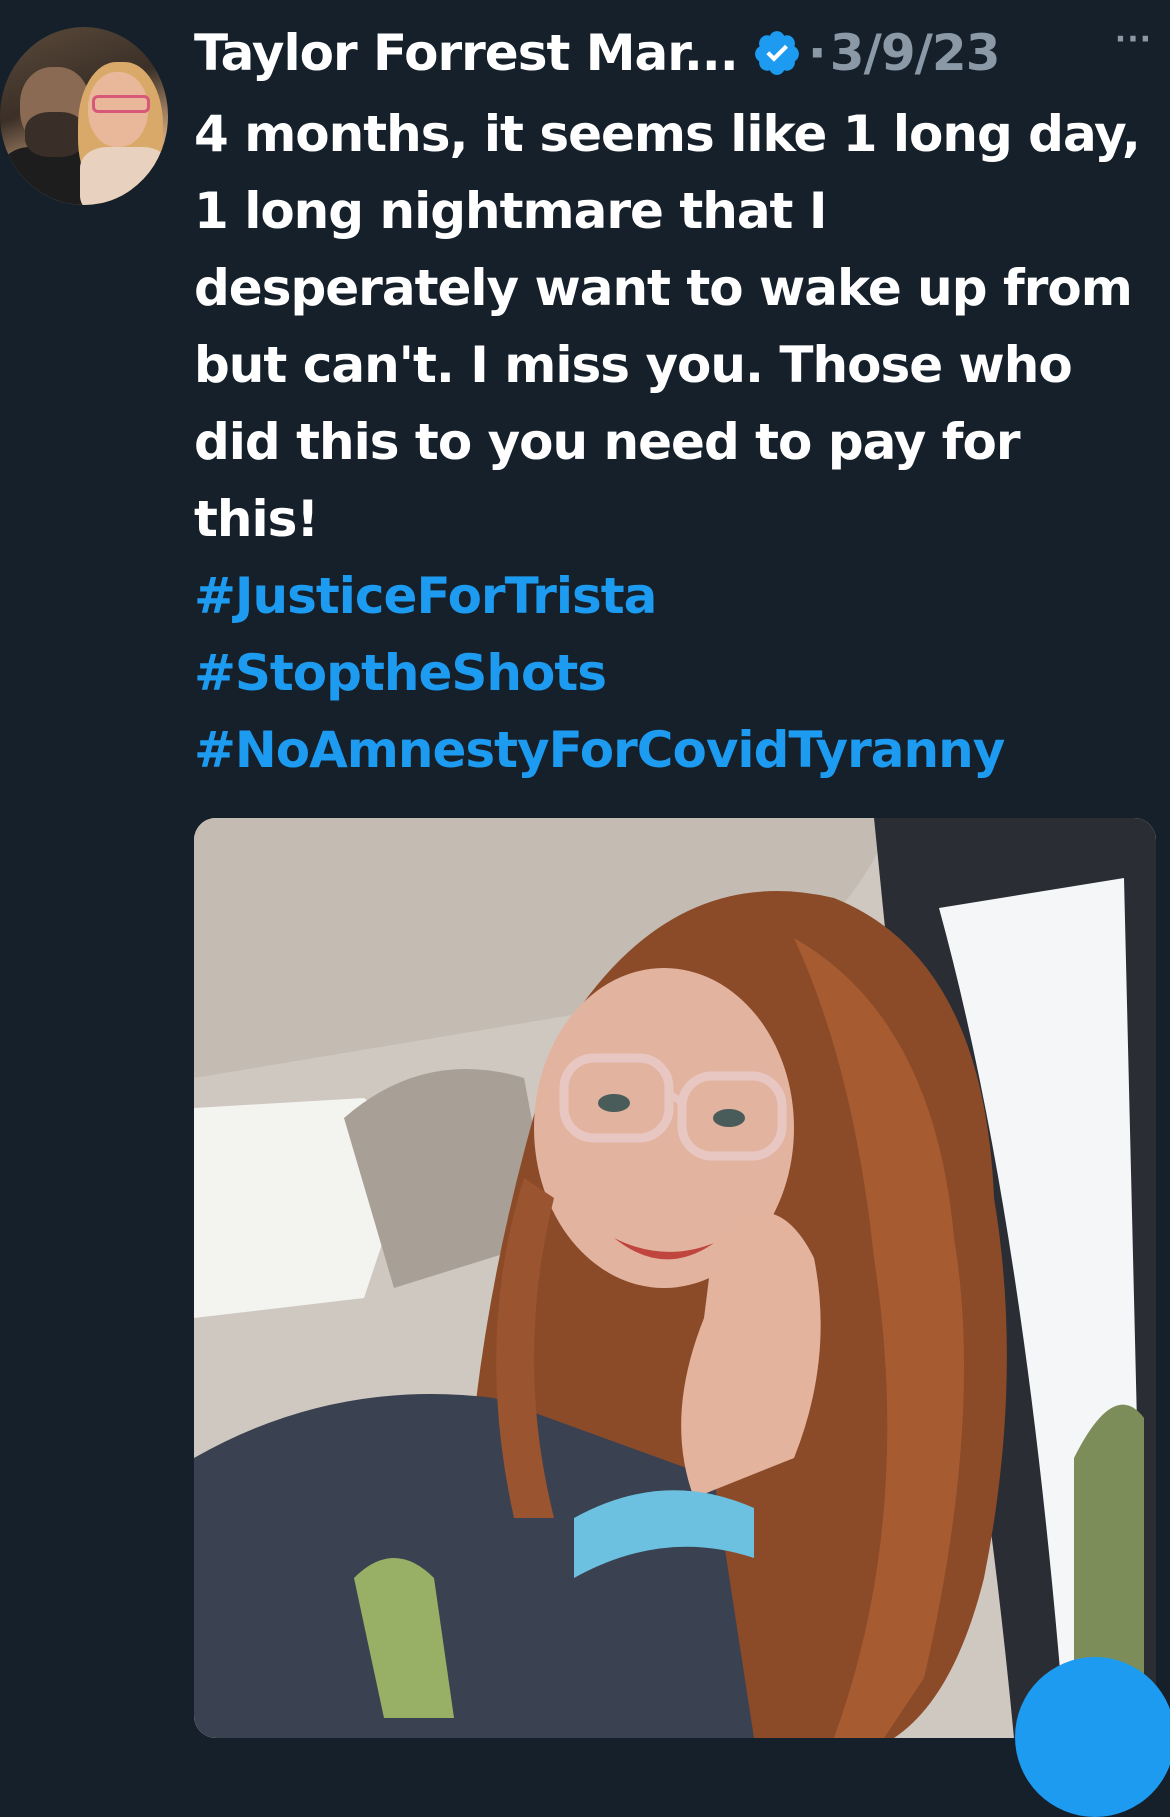 The image size is (1170, 1817). I want to click on avatar-glasses, so click(121, 104).